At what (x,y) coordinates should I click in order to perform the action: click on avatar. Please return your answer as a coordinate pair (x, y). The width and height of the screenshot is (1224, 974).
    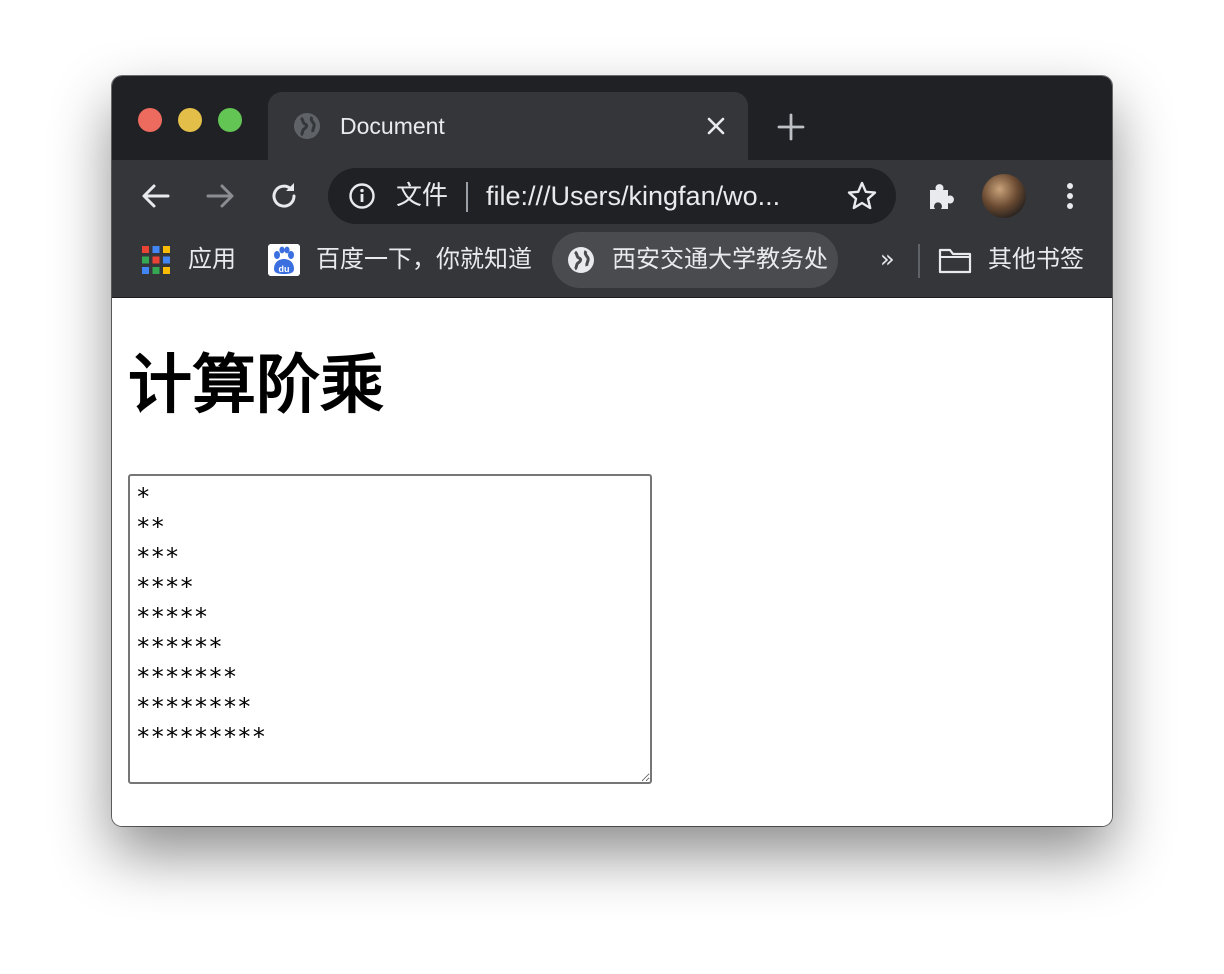
    Looking at the image, I should click on (1004, 196).